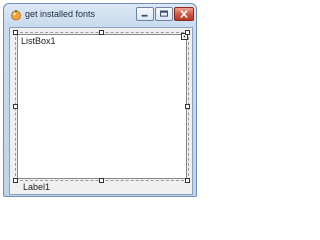 This screenshot has height=240, width=320. Describe the element at coordinates (101, 32) in the screenshot. I see `resize-handle-top` at that location.